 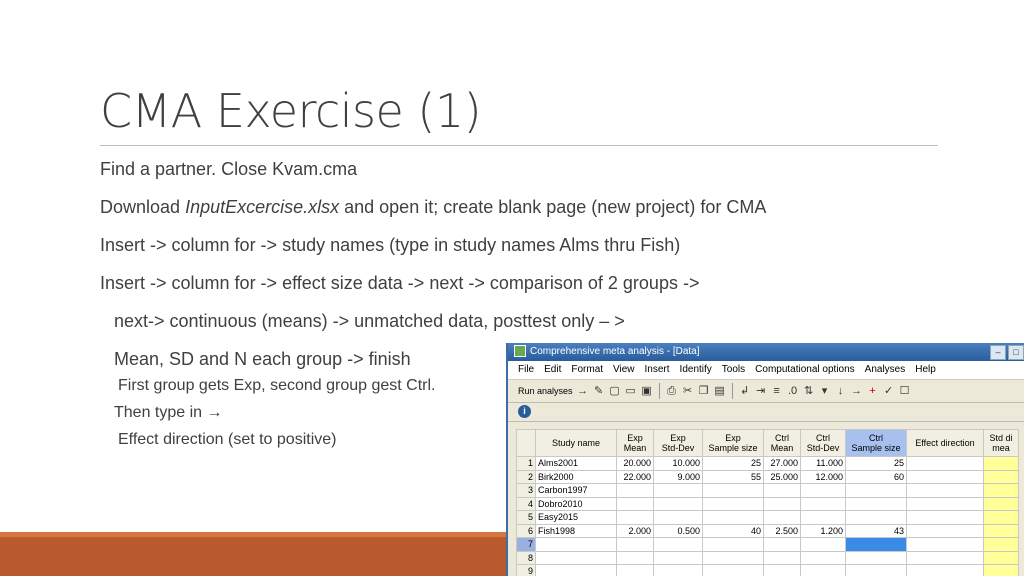 What do you see at coordinates (576, 517) in the screenshot?
I see `grid-cell-study: Easy2015` at bounding box center [576, 517].